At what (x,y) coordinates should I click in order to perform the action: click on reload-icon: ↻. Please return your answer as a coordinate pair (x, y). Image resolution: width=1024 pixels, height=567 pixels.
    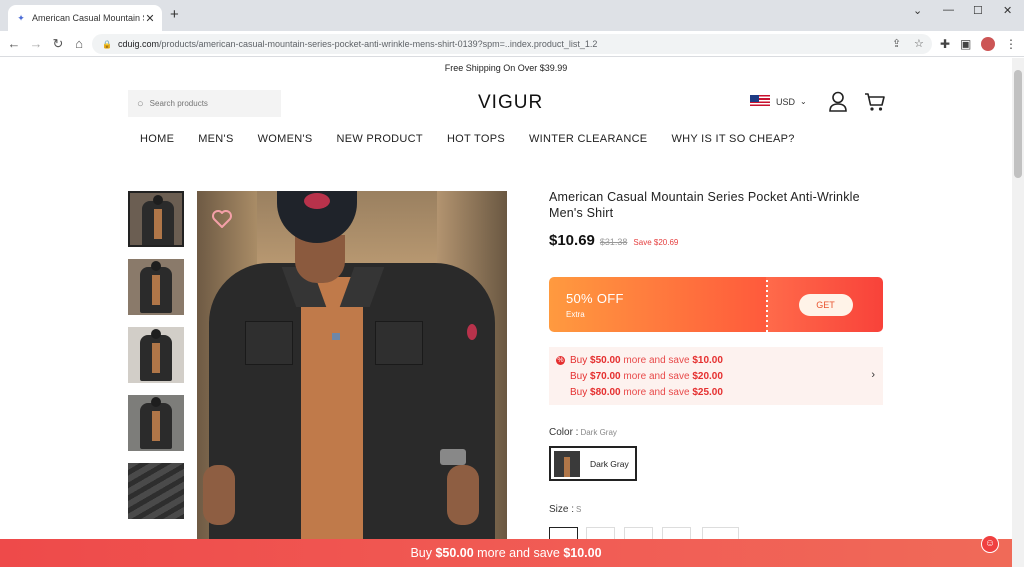
    Looking at the image, I should click on (58, 44).